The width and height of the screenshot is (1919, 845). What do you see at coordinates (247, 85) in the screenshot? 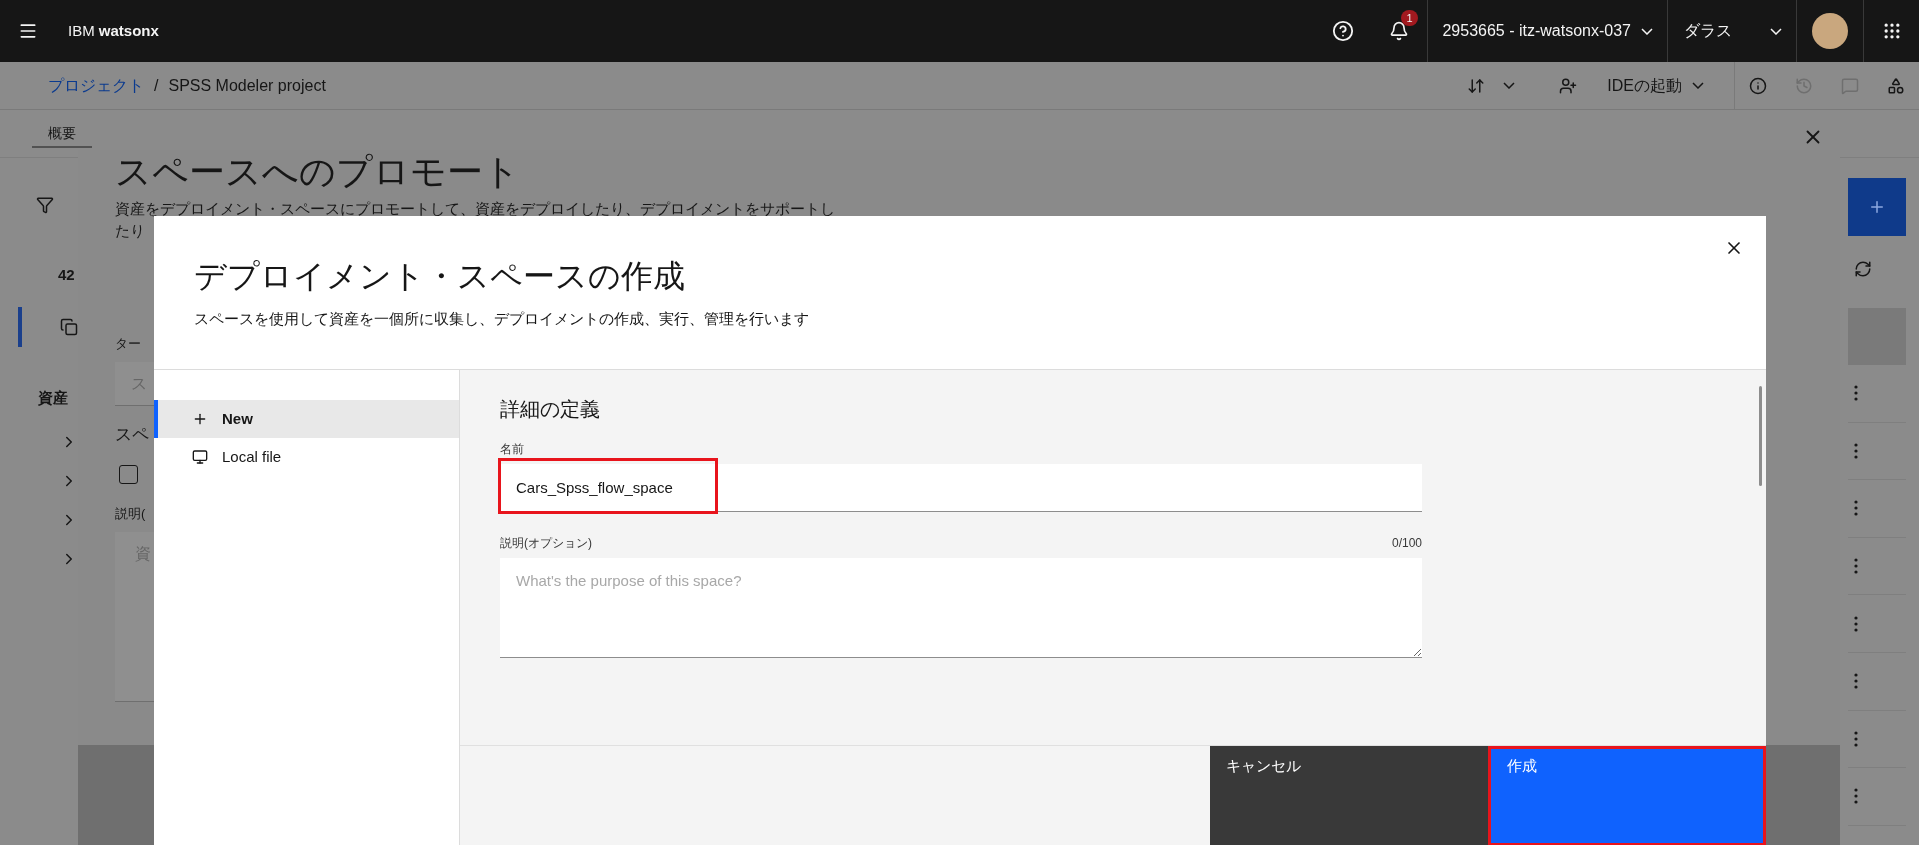
I see `breadcrumb-current: SPSS Modeler project` at bounding box center [247, 85].